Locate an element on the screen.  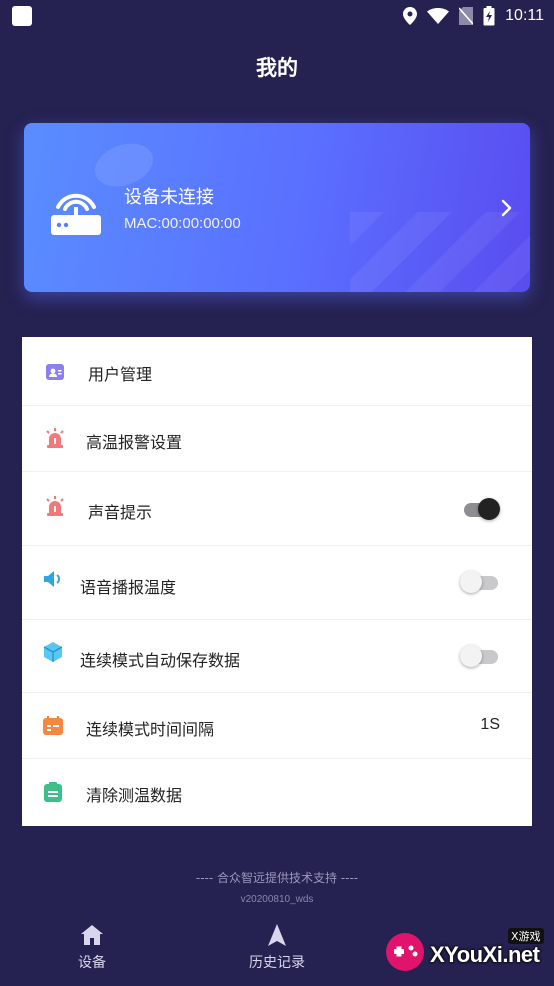
sound-prompt-toggle is located at coordinates (481, 509).